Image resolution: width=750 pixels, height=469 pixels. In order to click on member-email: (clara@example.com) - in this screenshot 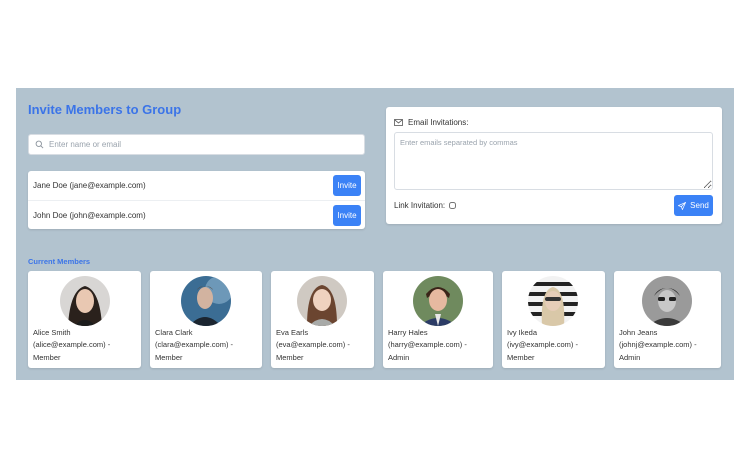, I will do `click(194, 345)`.